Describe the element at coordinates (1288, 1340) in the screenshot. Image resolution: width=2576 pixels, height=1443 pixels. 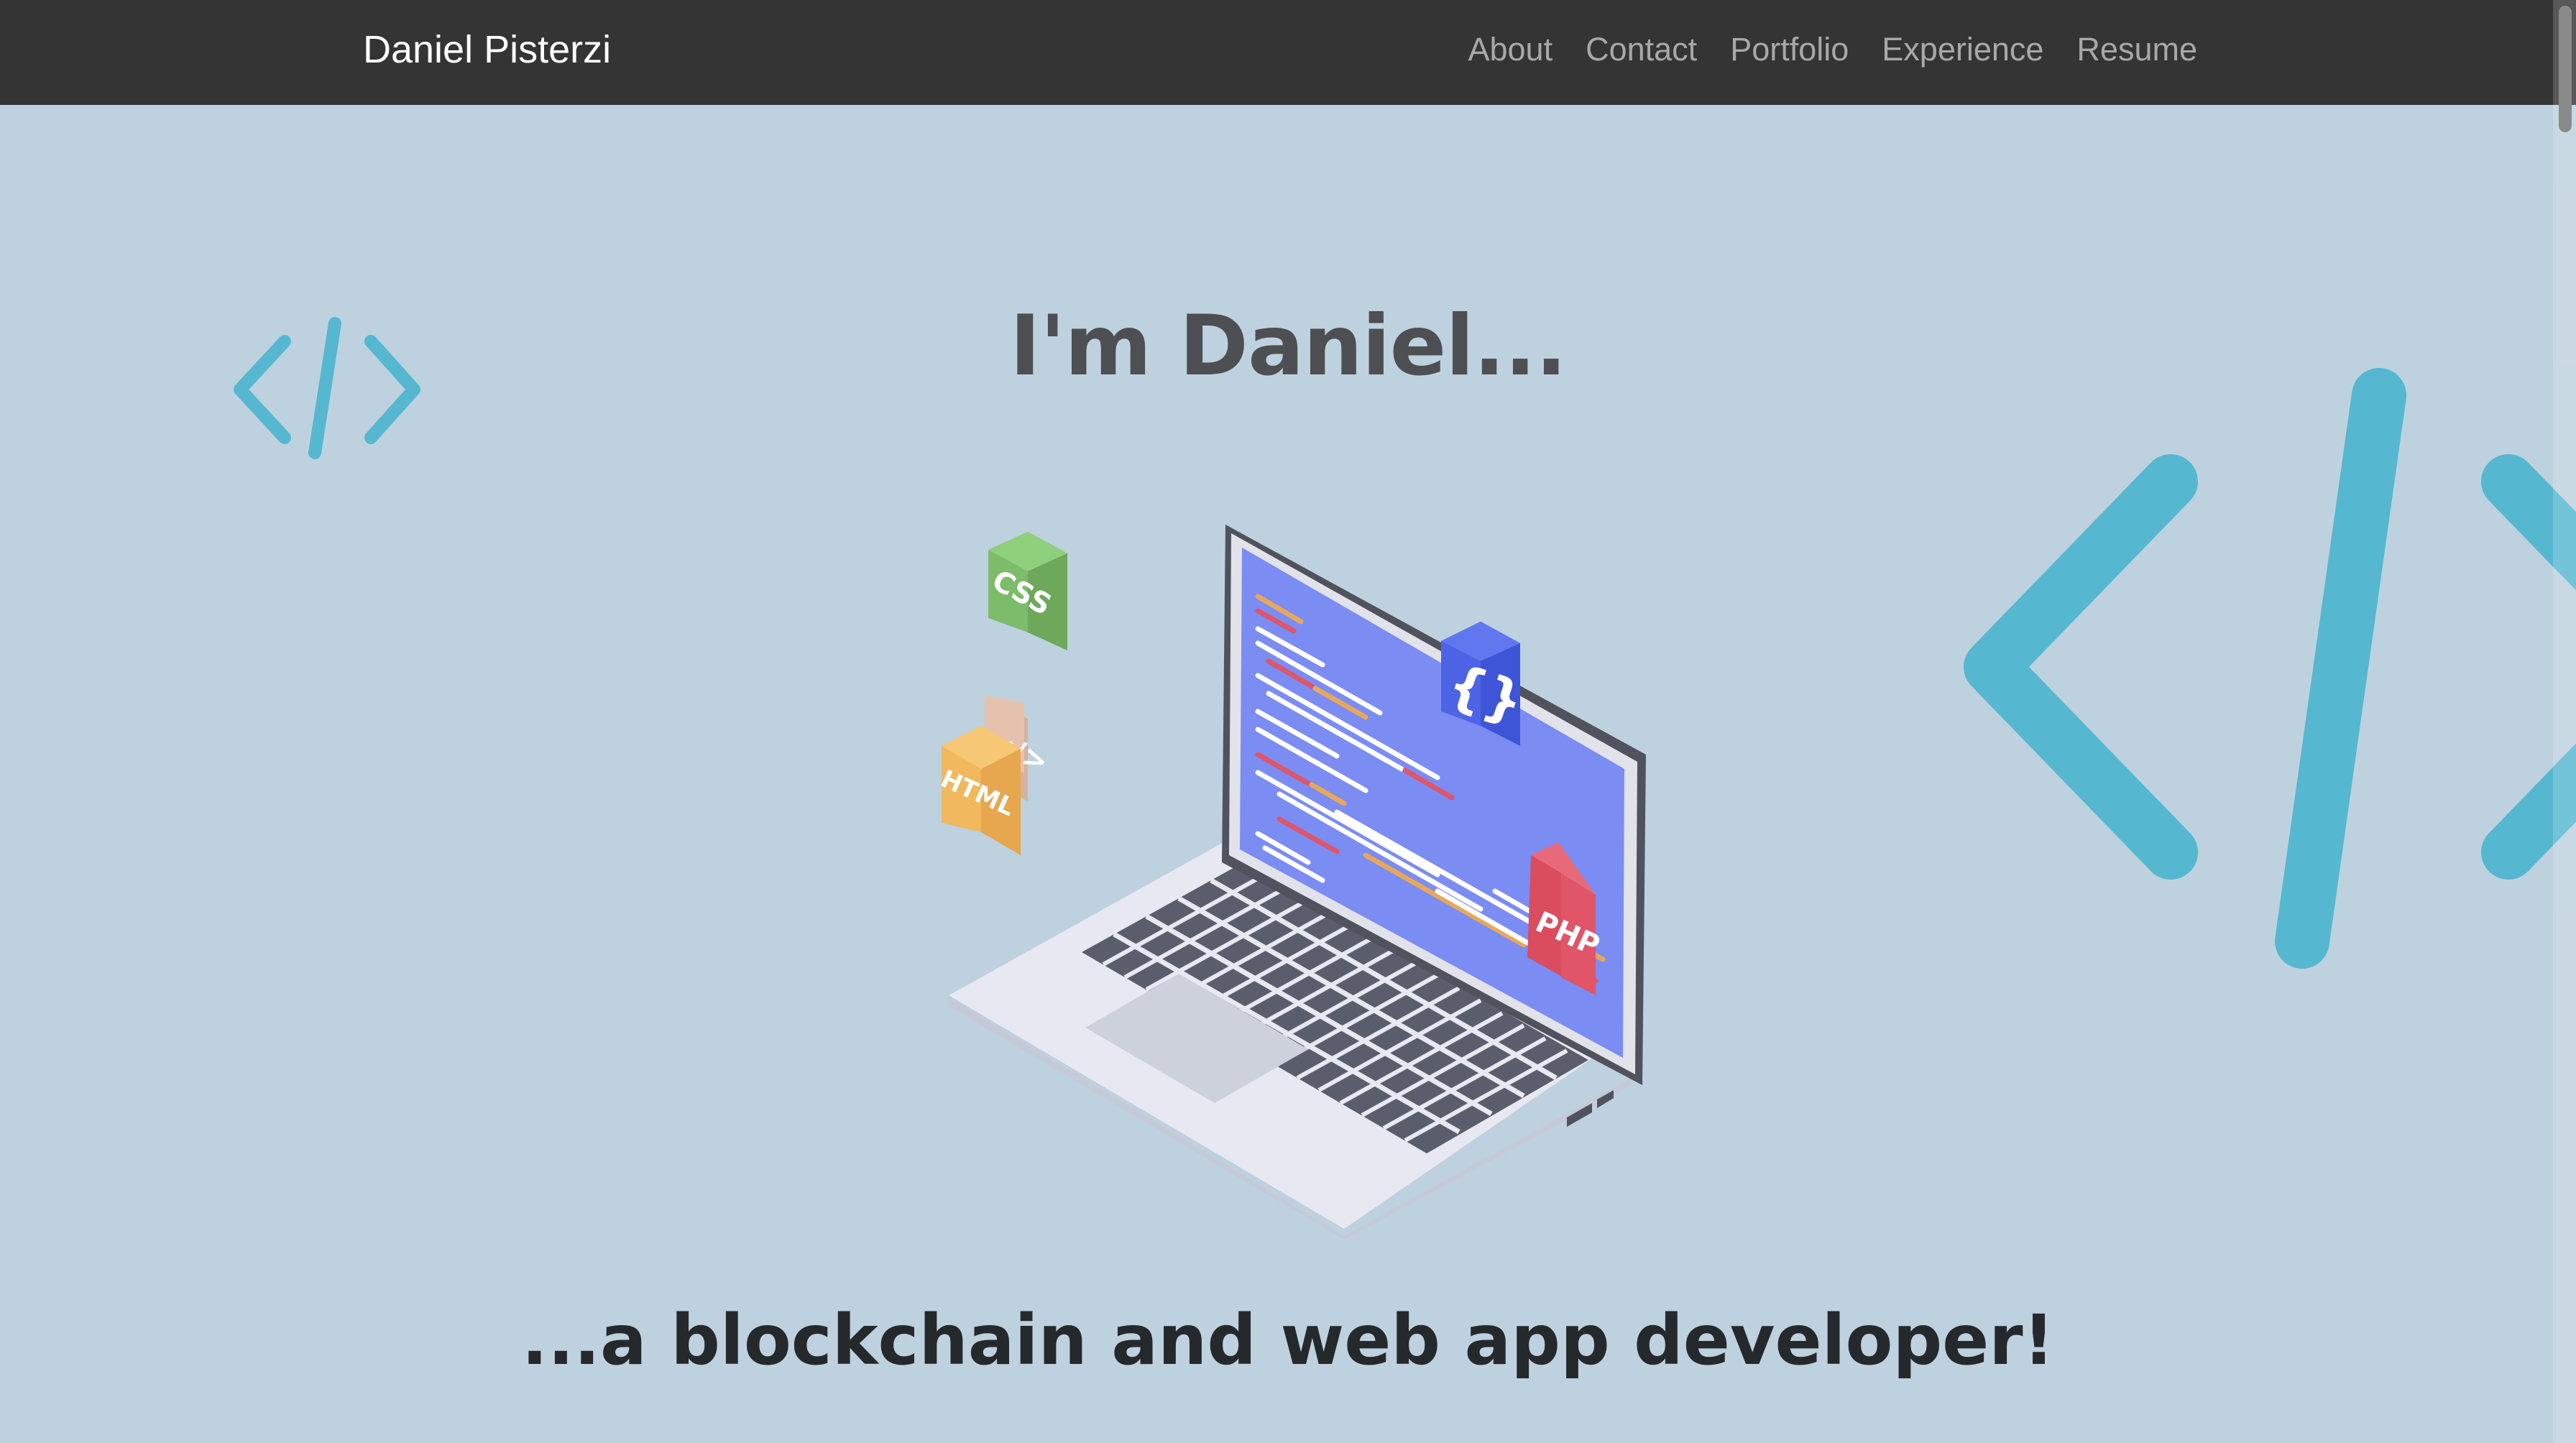
I see `hero-subtitle: ...a blockchain and web app developer!` at that location.